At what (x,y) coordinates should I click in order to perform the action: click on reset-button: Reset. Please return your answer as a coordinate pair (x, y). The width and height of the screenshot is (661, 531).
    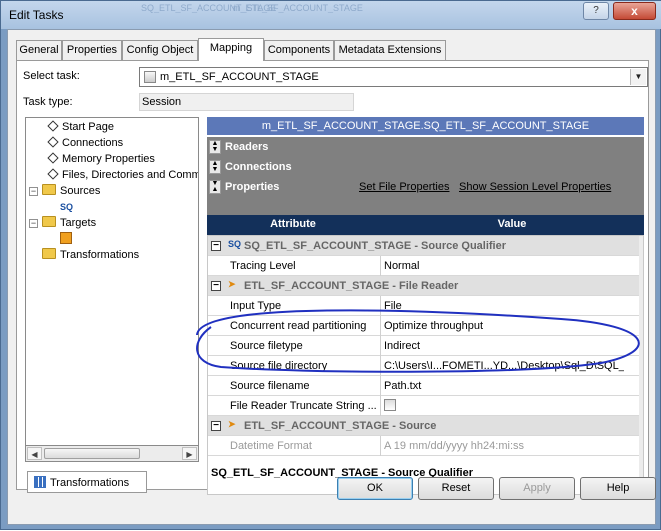
    Looking at the image, I should click on (456, 488).